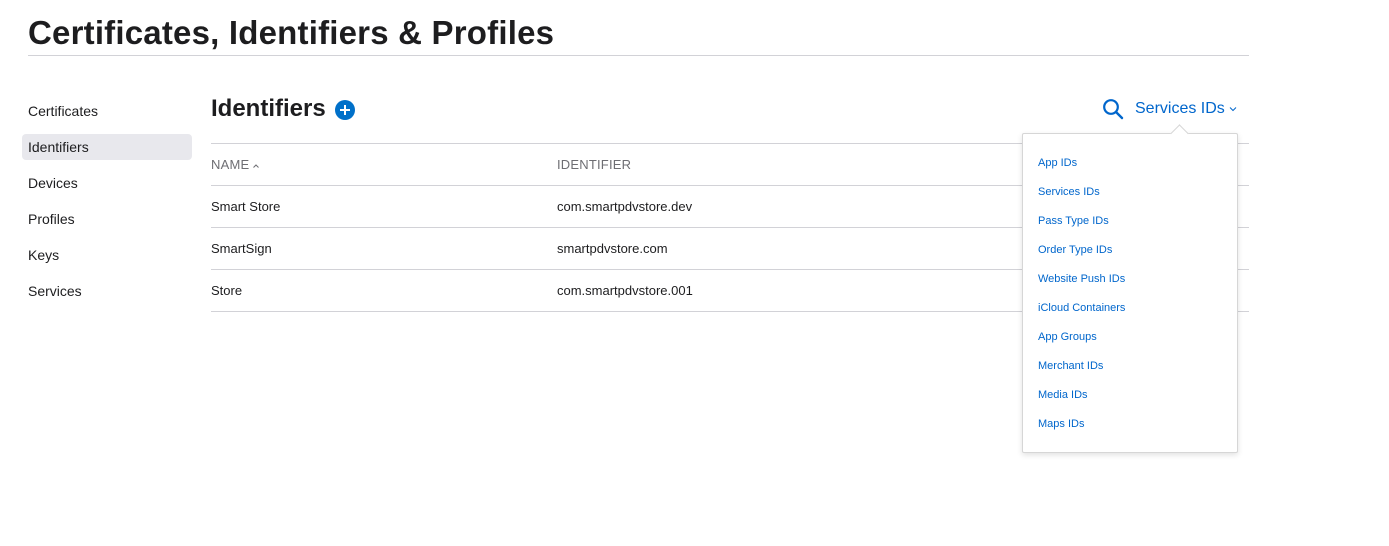 The image size is (1389, 546). I want to click on row-name: SmartSign, so click(241, 248).